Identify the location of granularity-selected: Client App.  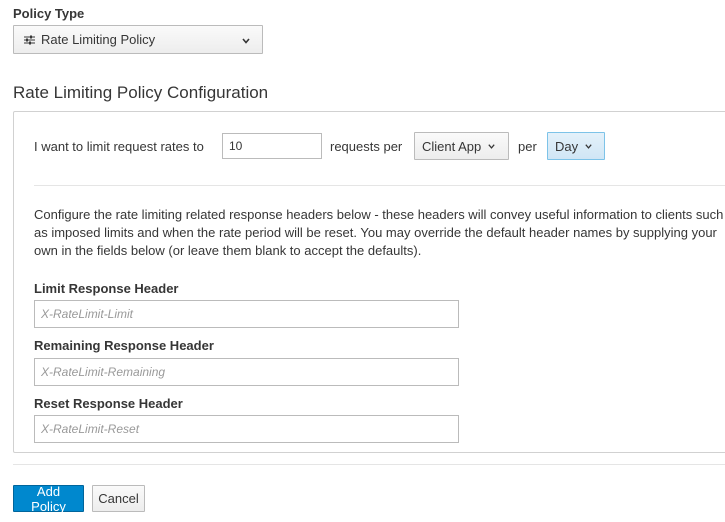
(452, 146).